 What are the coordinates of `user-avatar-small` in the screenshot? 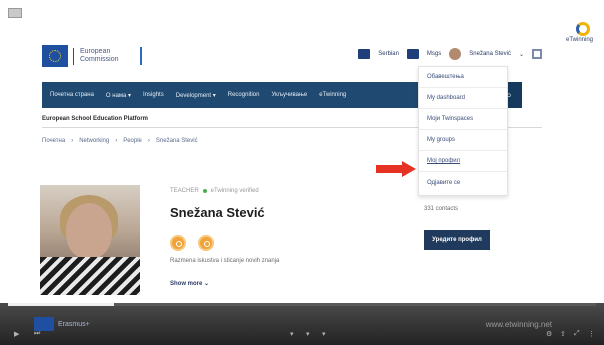 It's located at (455, 54).